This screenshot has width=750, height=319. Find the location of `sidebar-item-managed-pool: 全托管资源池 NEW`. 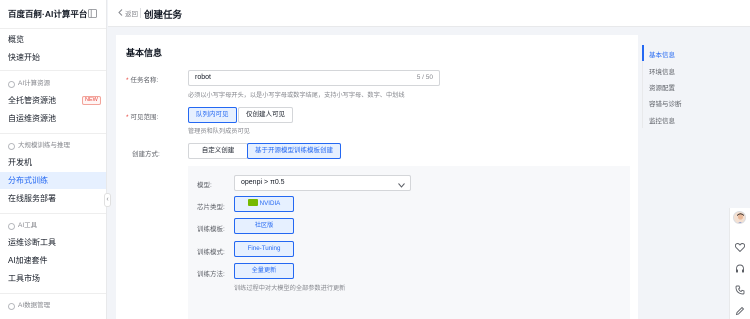

sidebar-item-managed-pool: 全托管资源池 NEW is located at coordinates (53, 100).